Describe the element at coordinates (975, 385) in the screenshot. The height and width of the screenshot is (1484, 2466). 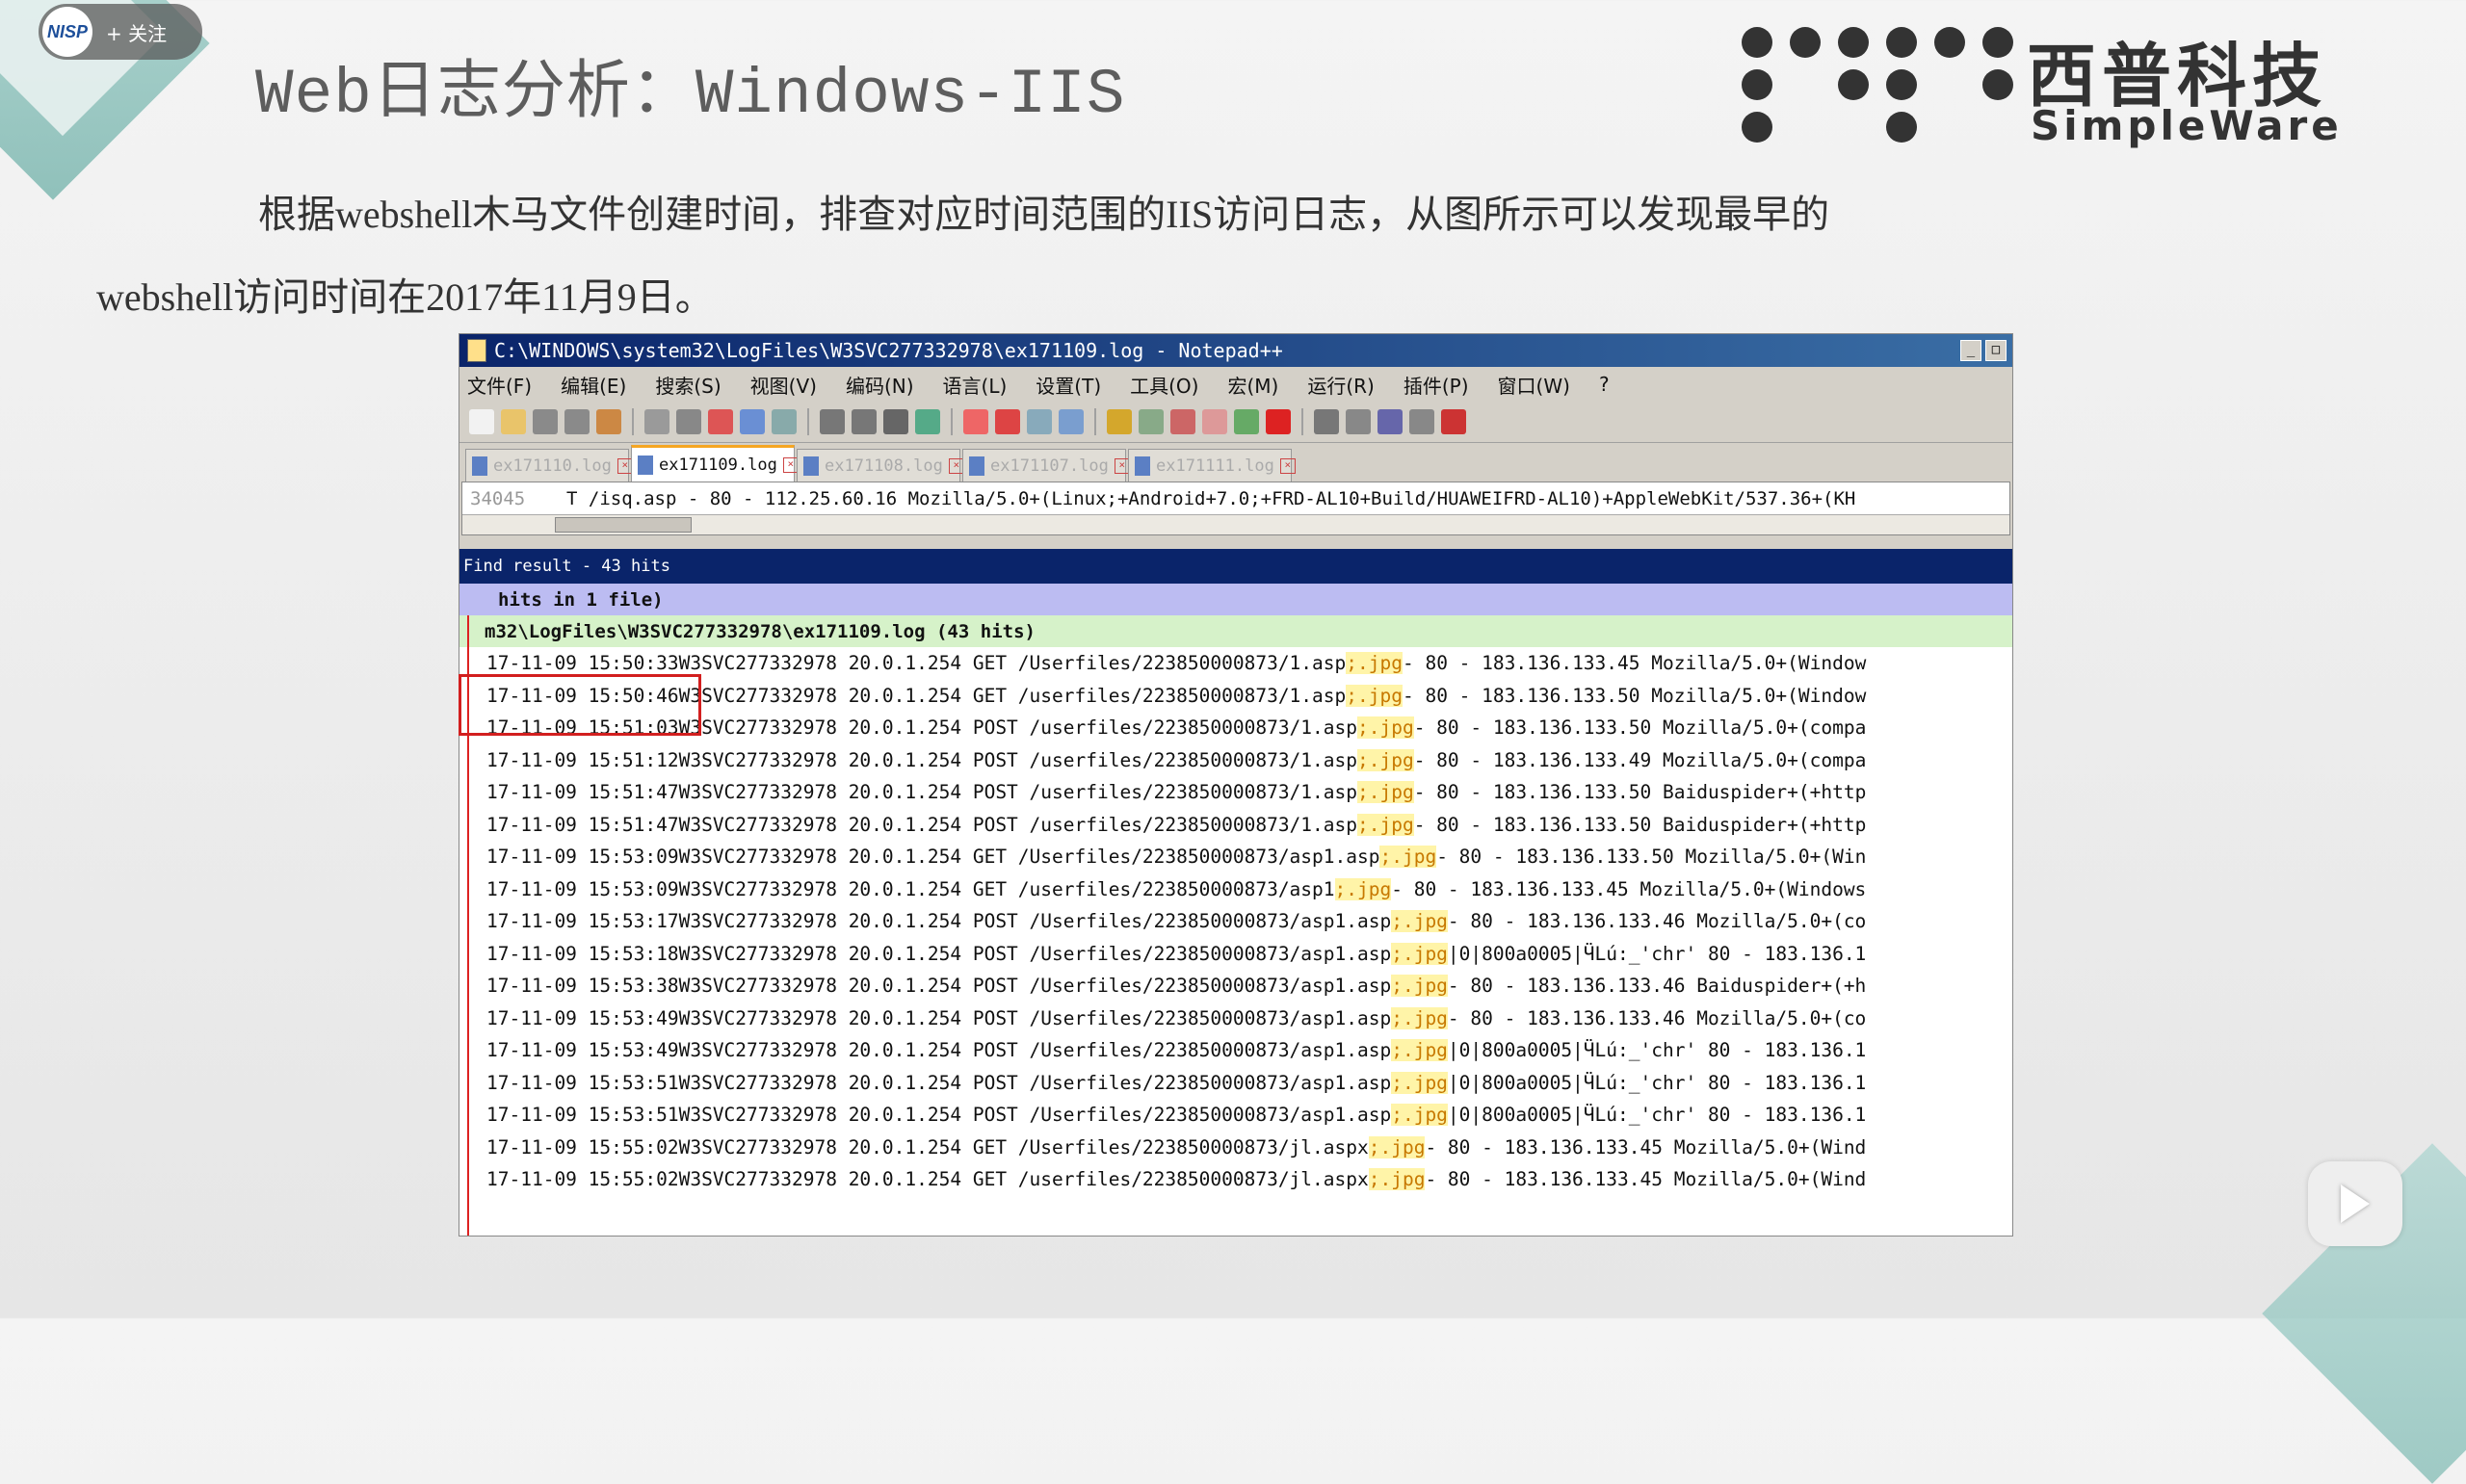
I see `menu-item: 语言(L)` at that location.